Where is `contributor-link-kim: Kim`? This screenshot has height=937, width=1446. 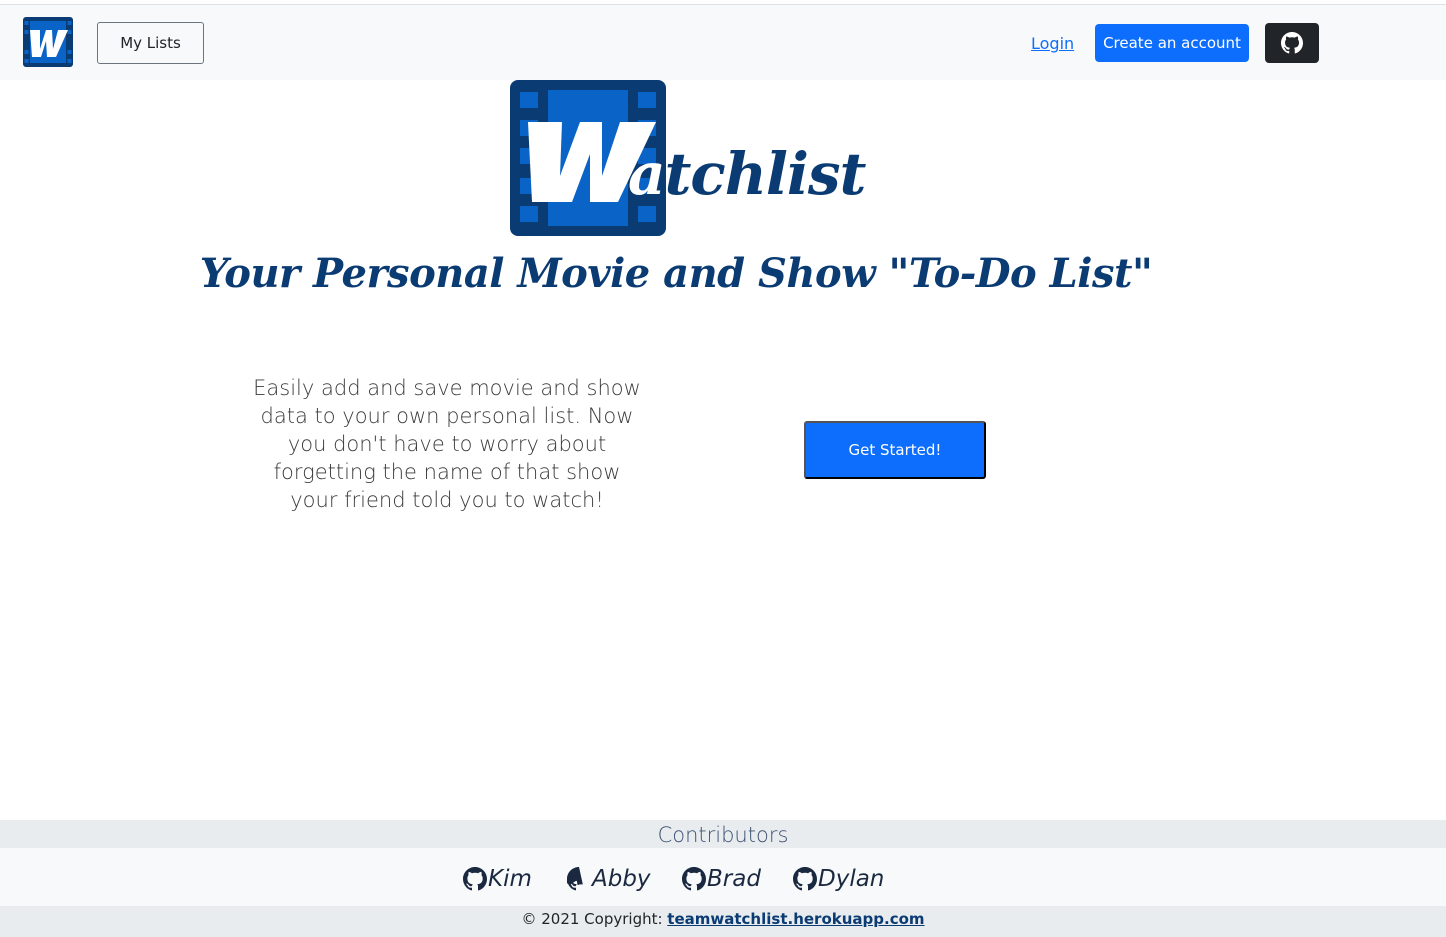 contributor-link-kim: Kim is located at coordinates (497, 879).